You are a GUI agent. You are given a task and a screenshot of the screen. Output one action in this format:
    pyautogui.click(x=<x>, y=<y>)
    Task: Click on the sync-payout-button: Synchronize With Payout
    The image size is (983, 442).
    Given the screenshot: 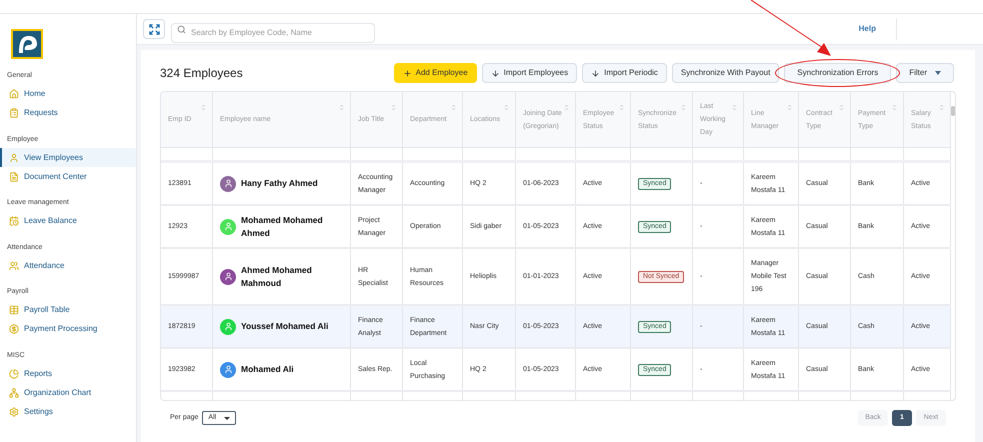 What is the action you would take?
    pyautogui.click(x=726, y=73)
    